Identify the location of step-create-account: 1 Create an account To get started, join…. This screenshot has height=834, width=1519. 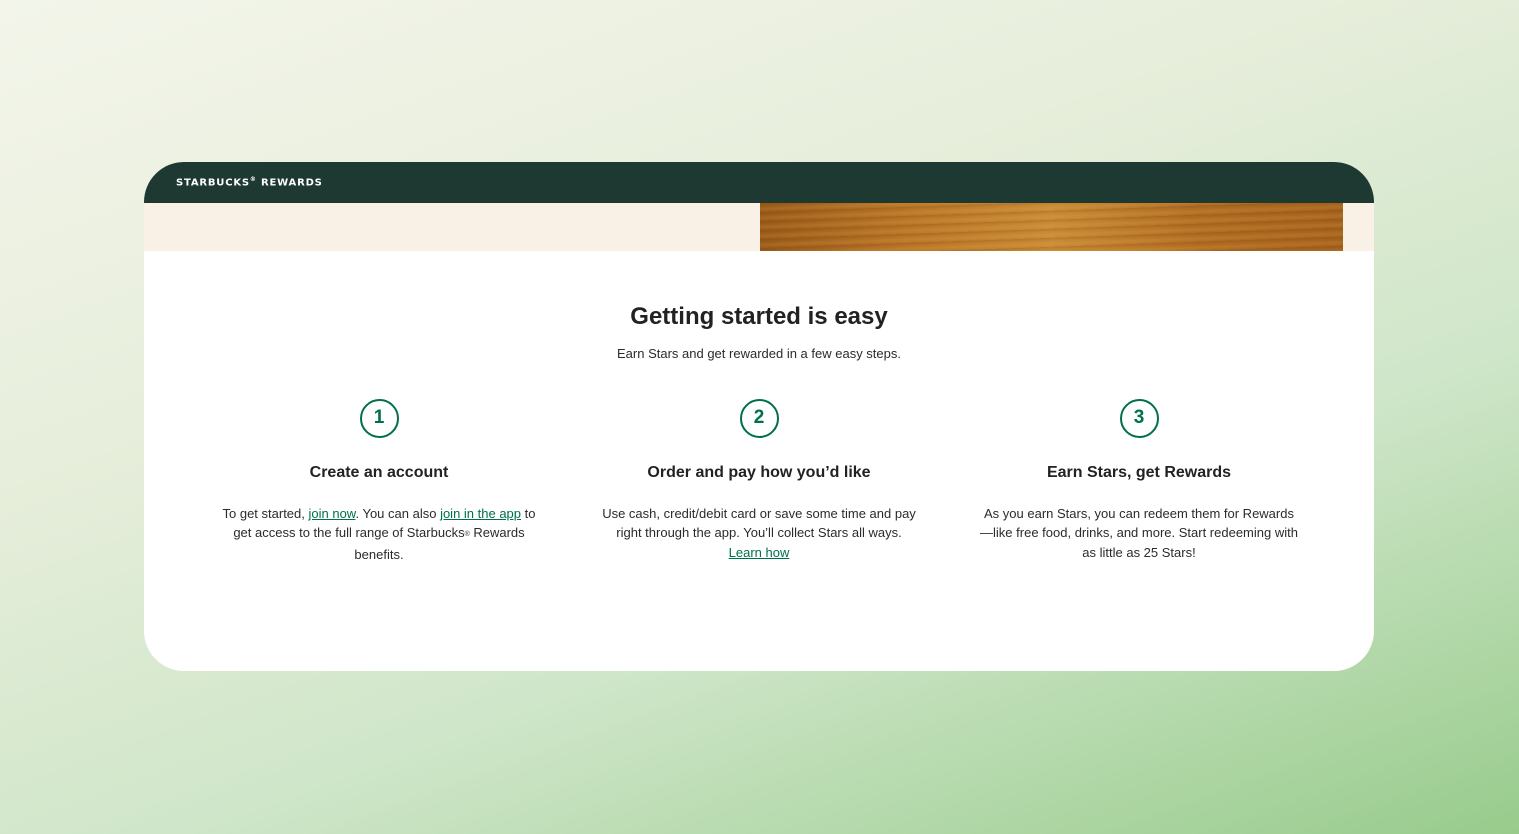
(379, 481).